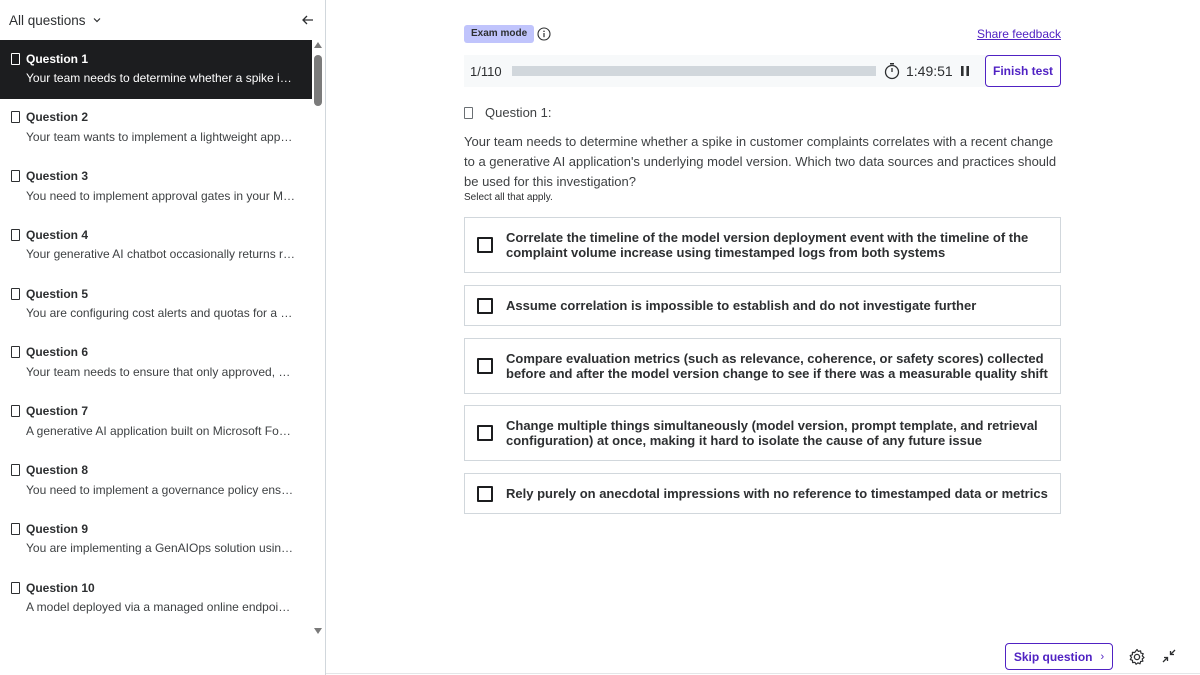  What do you see at coordinates (47, 20) in the screenshot?
I see `sidebar-title: All questions` at bounding box center [47, 20].